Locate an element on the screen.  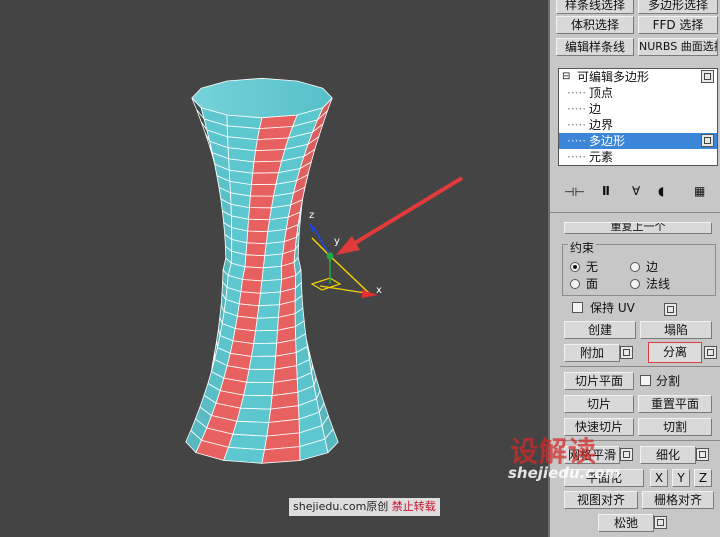
meshsmooth-settings-icon is located at coordinates (626, 454).